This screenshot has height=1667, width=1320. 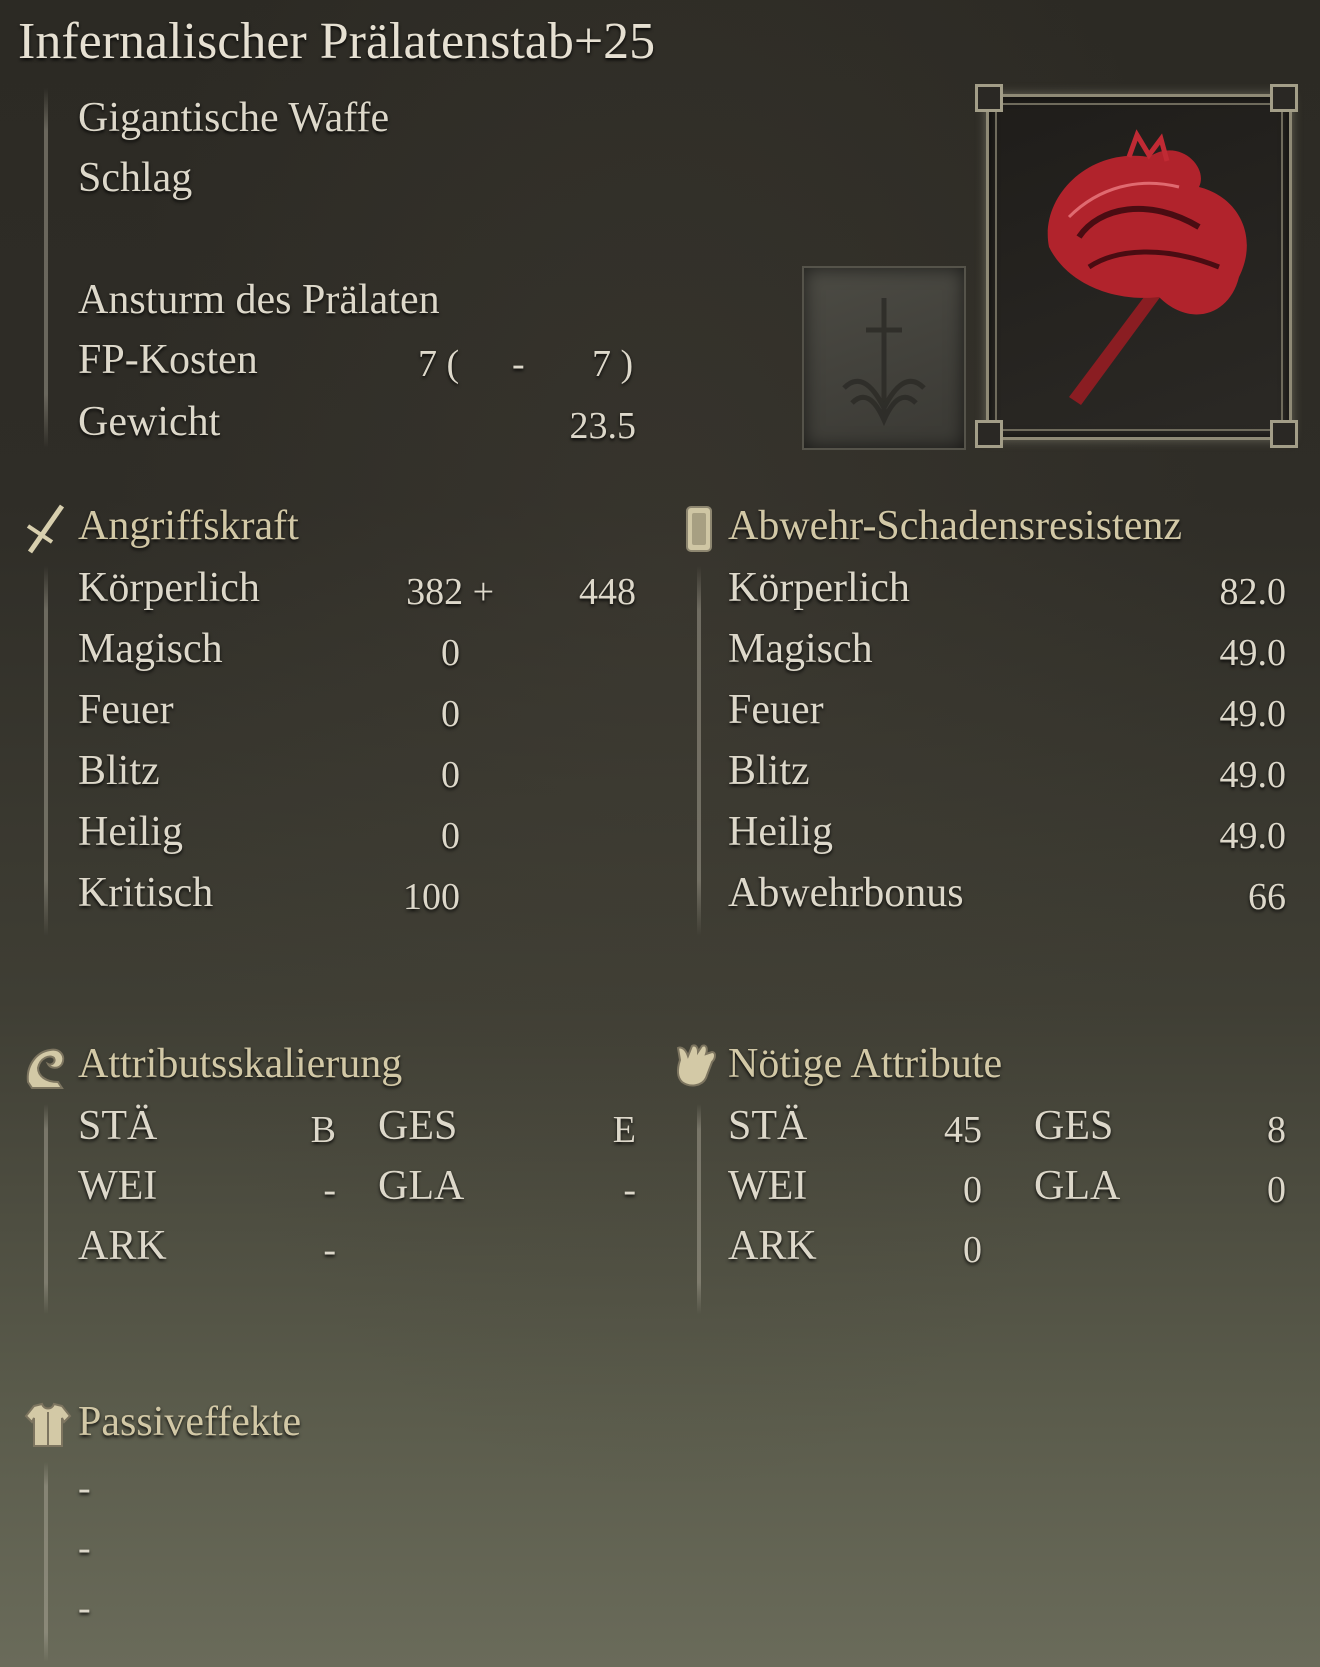 I want to click on item-image-frame, so click(x=1139, y=267).